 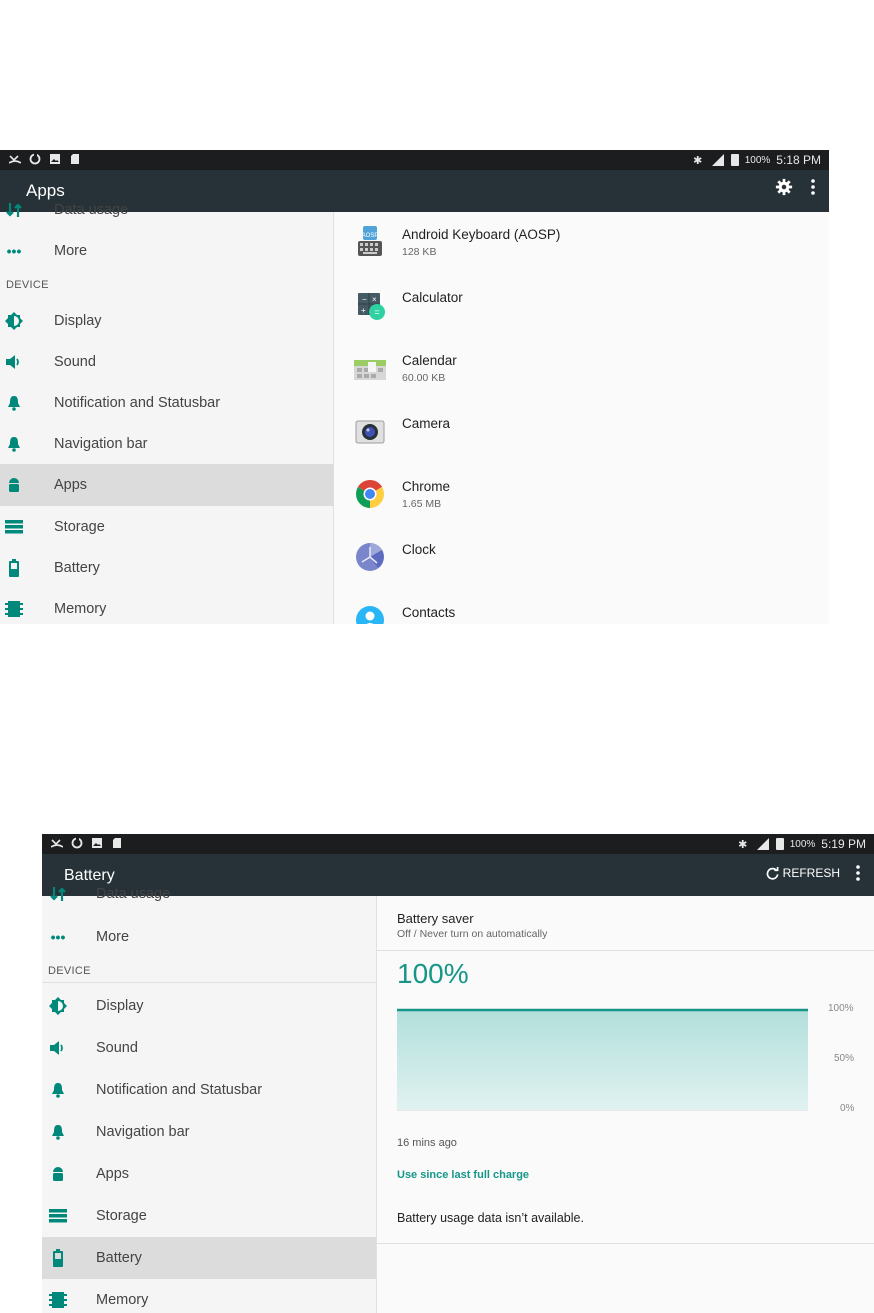 What do you see at coordinates (602, 1060) in the screenshot?
I see `battery-area` at bounding box center [602, 1060].